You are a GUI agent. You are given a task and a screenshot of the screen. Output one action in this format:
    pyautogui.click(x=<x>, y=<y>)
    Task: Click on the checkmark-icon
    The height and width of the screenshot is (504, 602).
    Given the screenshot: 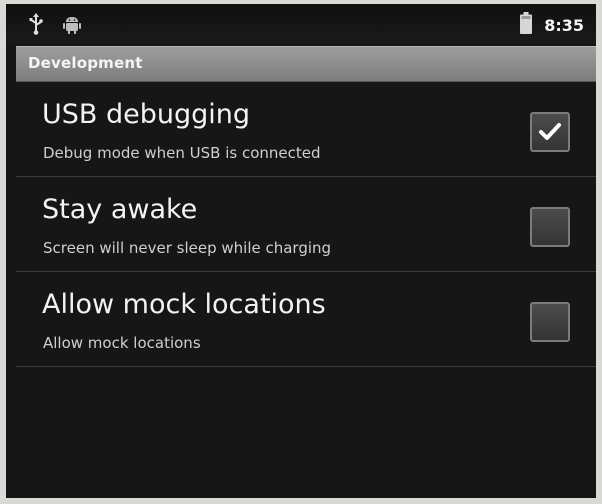 What is the action you would take?
    pyautogui.click(x=550, y=131)
    